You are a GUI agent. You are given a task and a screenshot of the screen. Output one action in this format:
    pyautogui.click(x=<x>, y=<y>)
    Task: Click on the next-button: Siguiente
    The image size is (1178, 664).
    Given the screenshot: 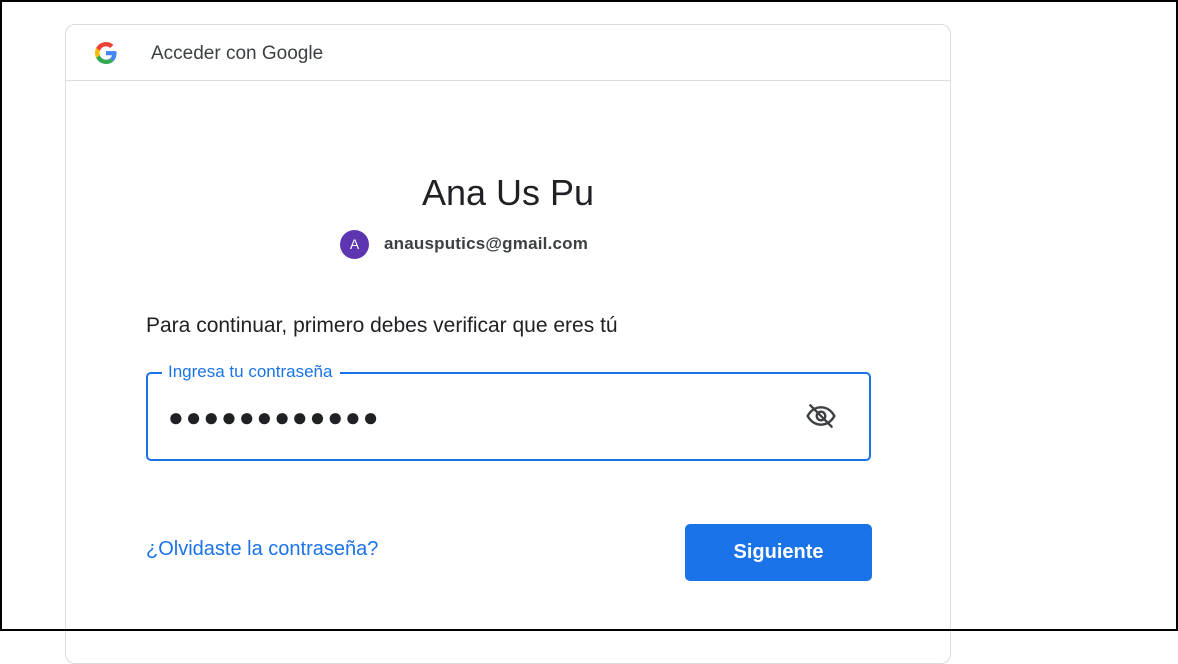 What is the action you would take?
    pyautogui.click(x=778, y=552)
    